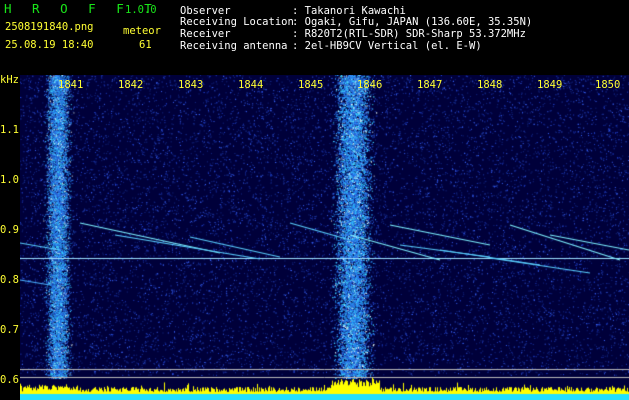 Image resolution: width=629 pixels, height=400 pixels. What do you see at coordinates (9, 80) in the screenshot?
I see `y-unit-label: kHz` at bounding box center [9, 80].